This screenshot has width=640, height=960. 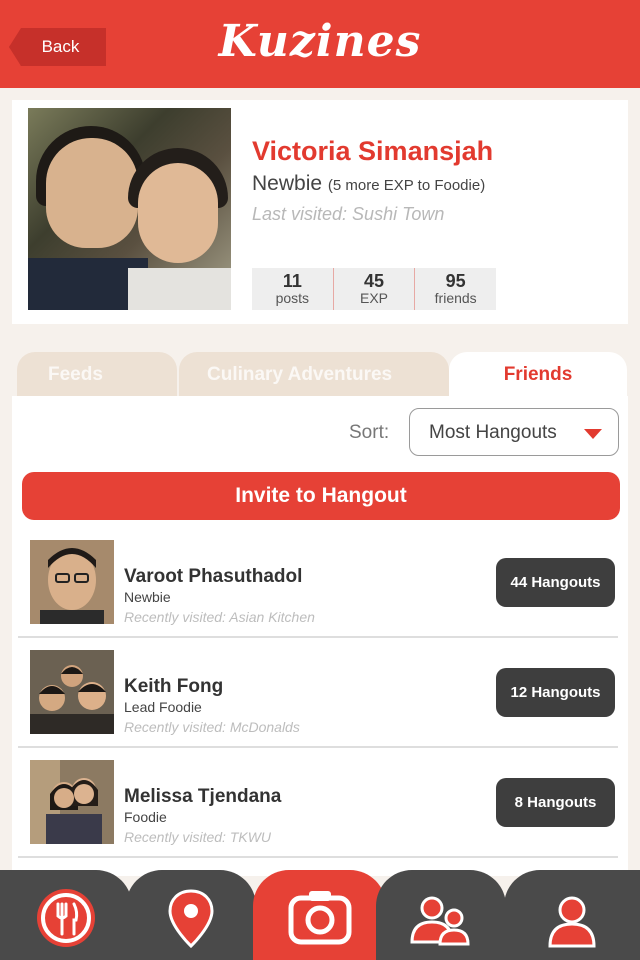 I want to click on sort-dropdown: Most Hangouts, so click(x=514, y=432).